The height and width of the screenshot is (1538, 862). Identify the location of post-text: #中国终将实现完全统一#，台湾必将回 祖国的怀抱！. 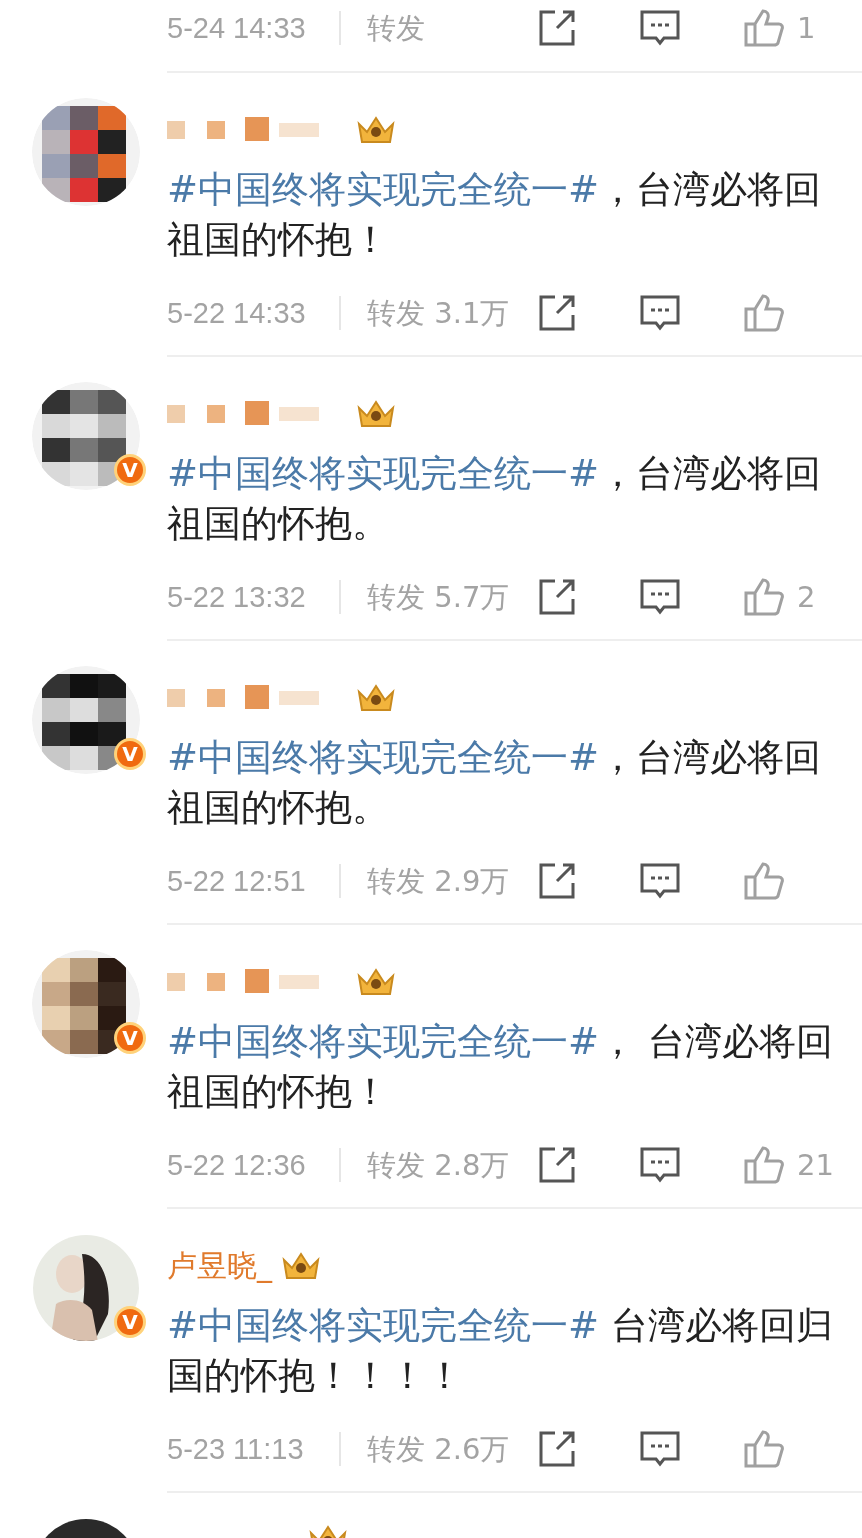
(494, 215).